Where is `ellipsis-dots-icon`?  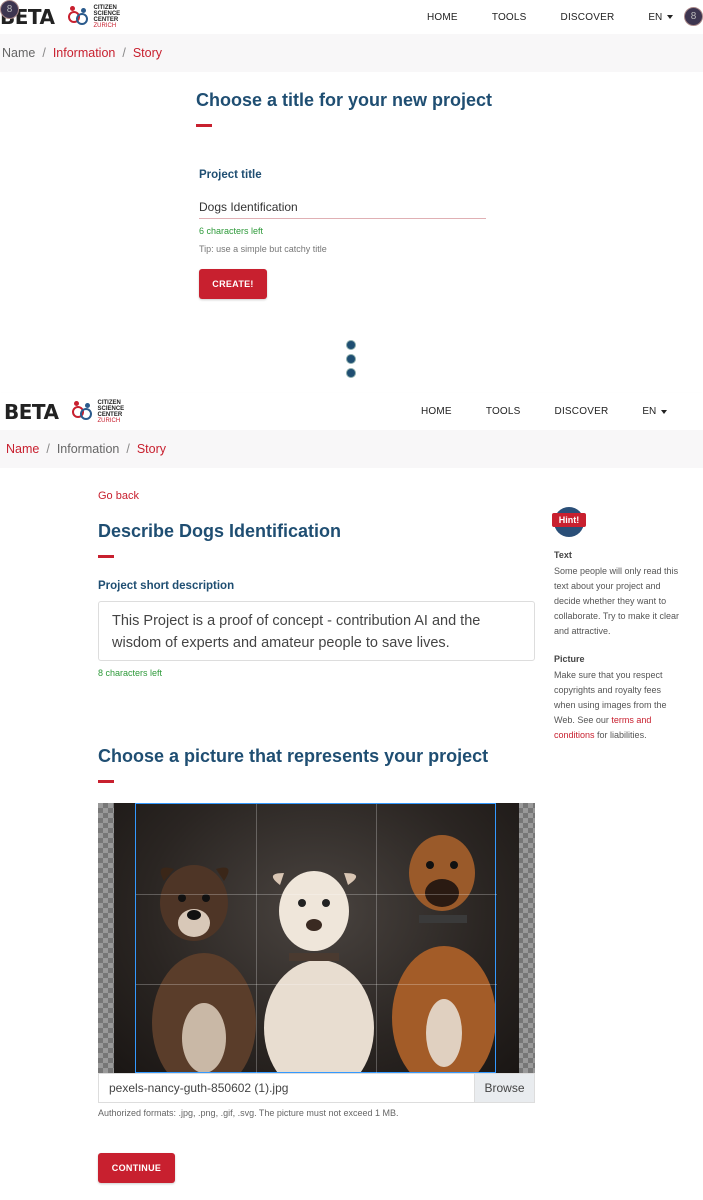
ellipsis-dots-icon is located at coordinates (351, 361).